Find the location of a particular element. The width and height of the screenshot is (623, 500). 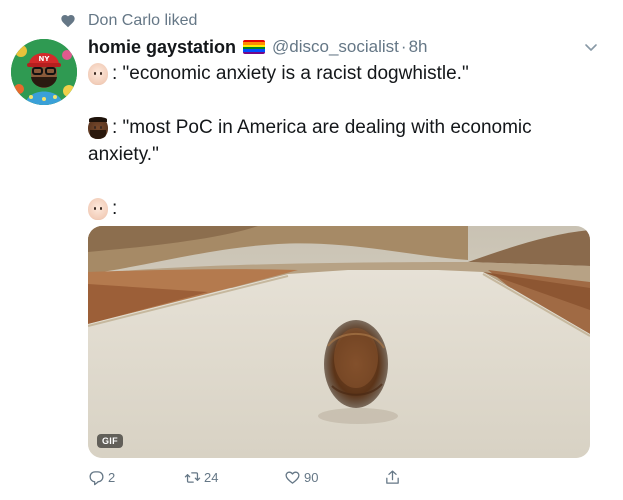

reply-button: 2 is located at coordinates (101, 477).